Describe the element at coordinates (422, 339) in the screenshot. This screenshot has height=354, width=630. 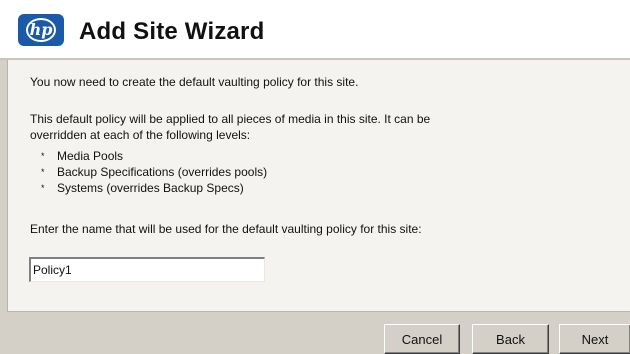
I see `cancel-button: Cancel` at that location.